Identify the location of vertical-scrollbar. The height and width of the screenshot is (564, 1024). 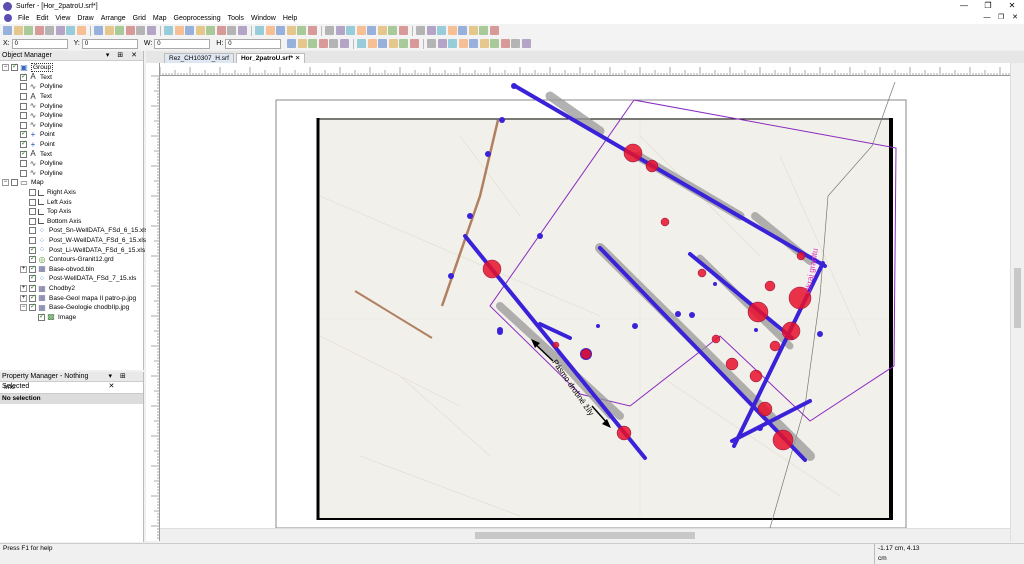
(1017, 302).